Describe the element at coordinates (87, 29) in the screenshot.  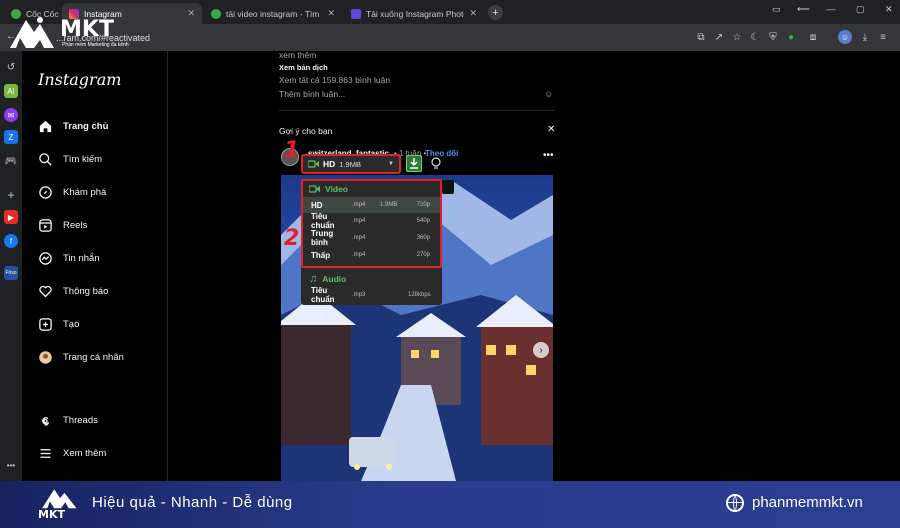
I see `mkt-wordmark: MKT` at that location.